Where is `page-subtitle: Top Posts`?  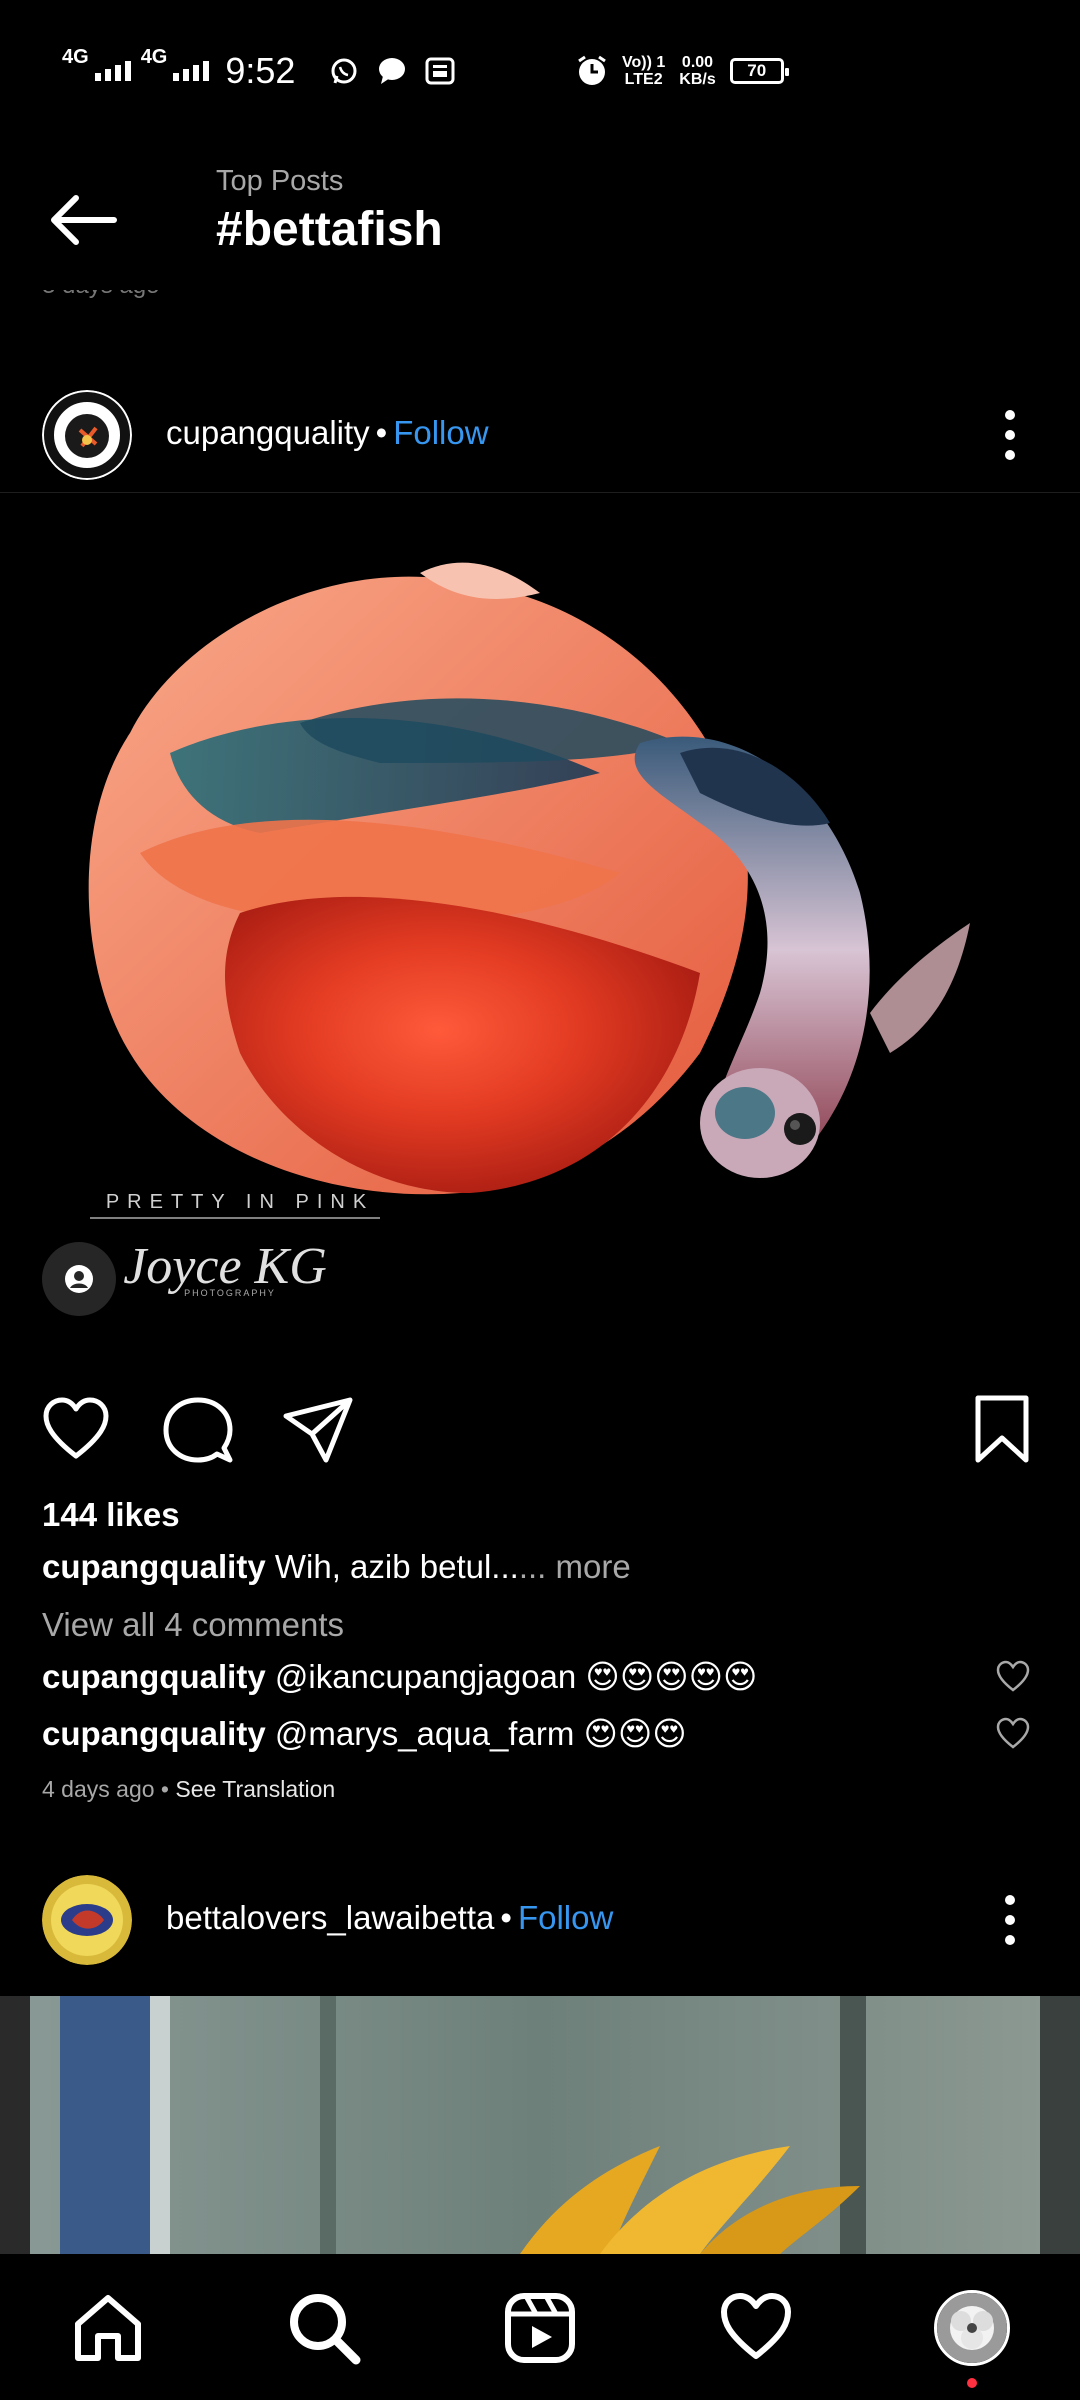
page-subtitle: Top Posts is located at coordinates (280, 181).